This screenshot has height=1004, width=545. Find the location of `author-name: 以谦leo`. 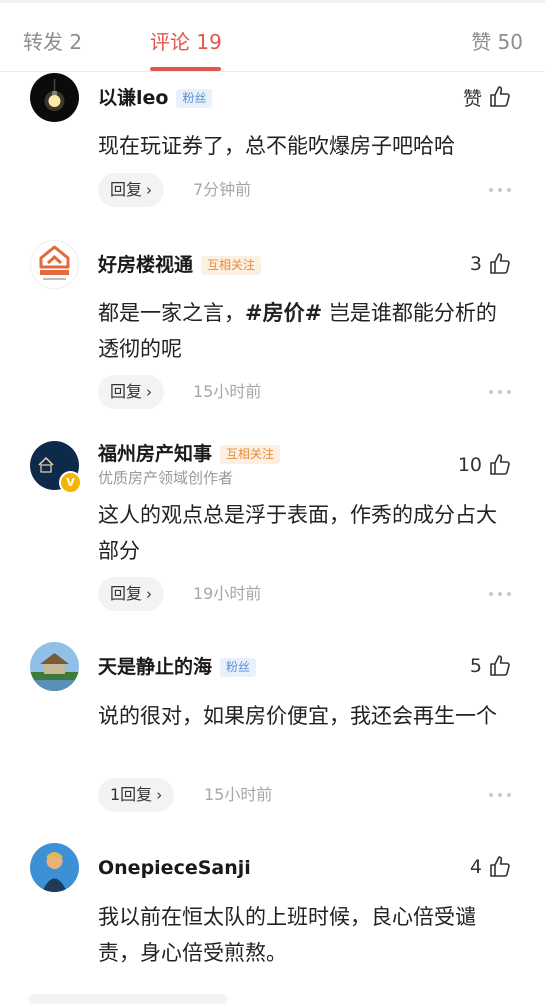

author-name: 以谦leo is located at coordinates (133, 98).